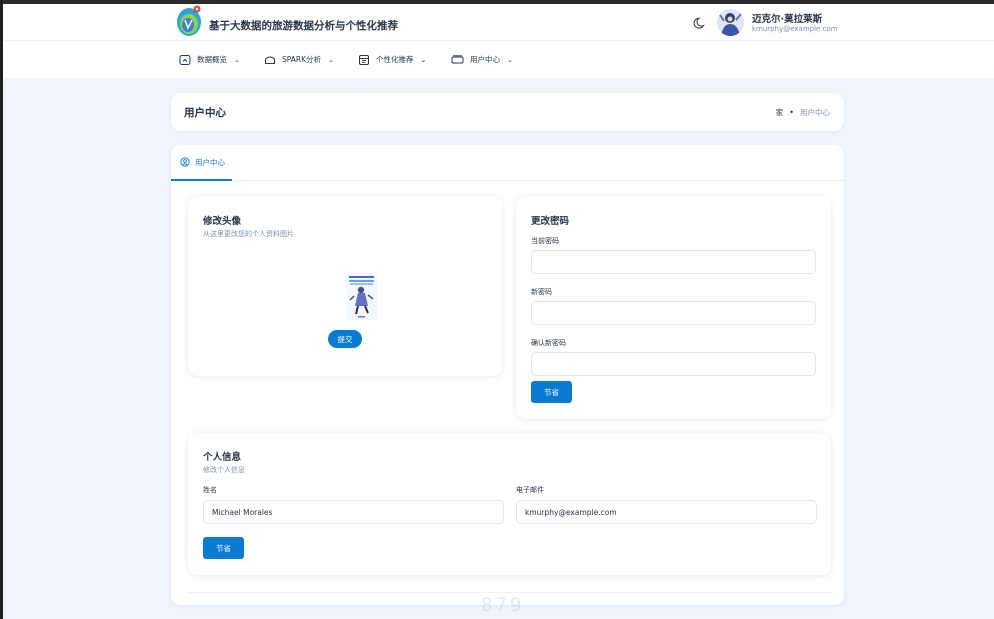 This screenshot has height=619, width=994. I want to click on personal-info-card: 个人信息 修改个人信息 姓名 电子邮件 节省, so click(509, 504).